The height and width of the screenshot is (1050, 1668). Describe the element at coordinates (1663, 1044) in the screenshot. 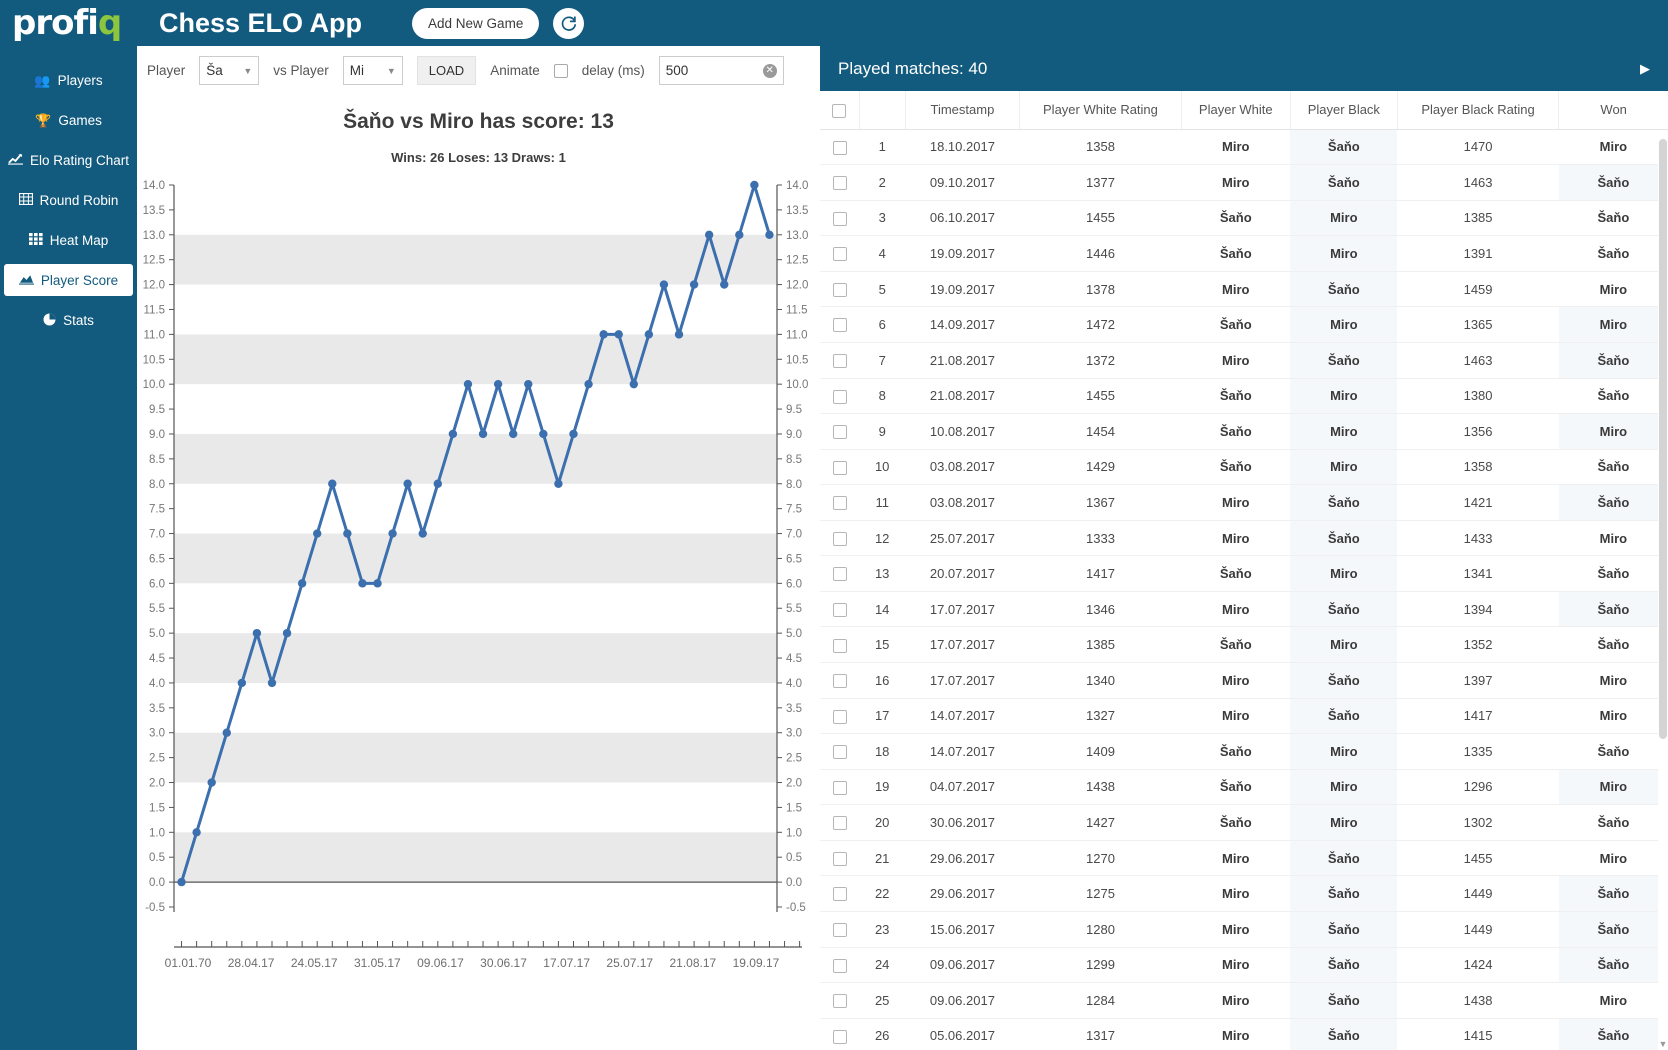

I see `scroll-down-icon: ▼` at that location.